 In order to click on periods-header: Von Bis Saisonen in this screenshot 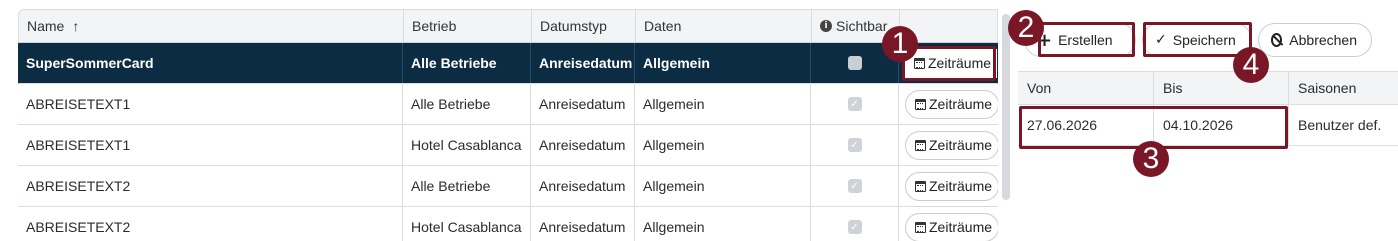, I will do `click(1208, 88)`.